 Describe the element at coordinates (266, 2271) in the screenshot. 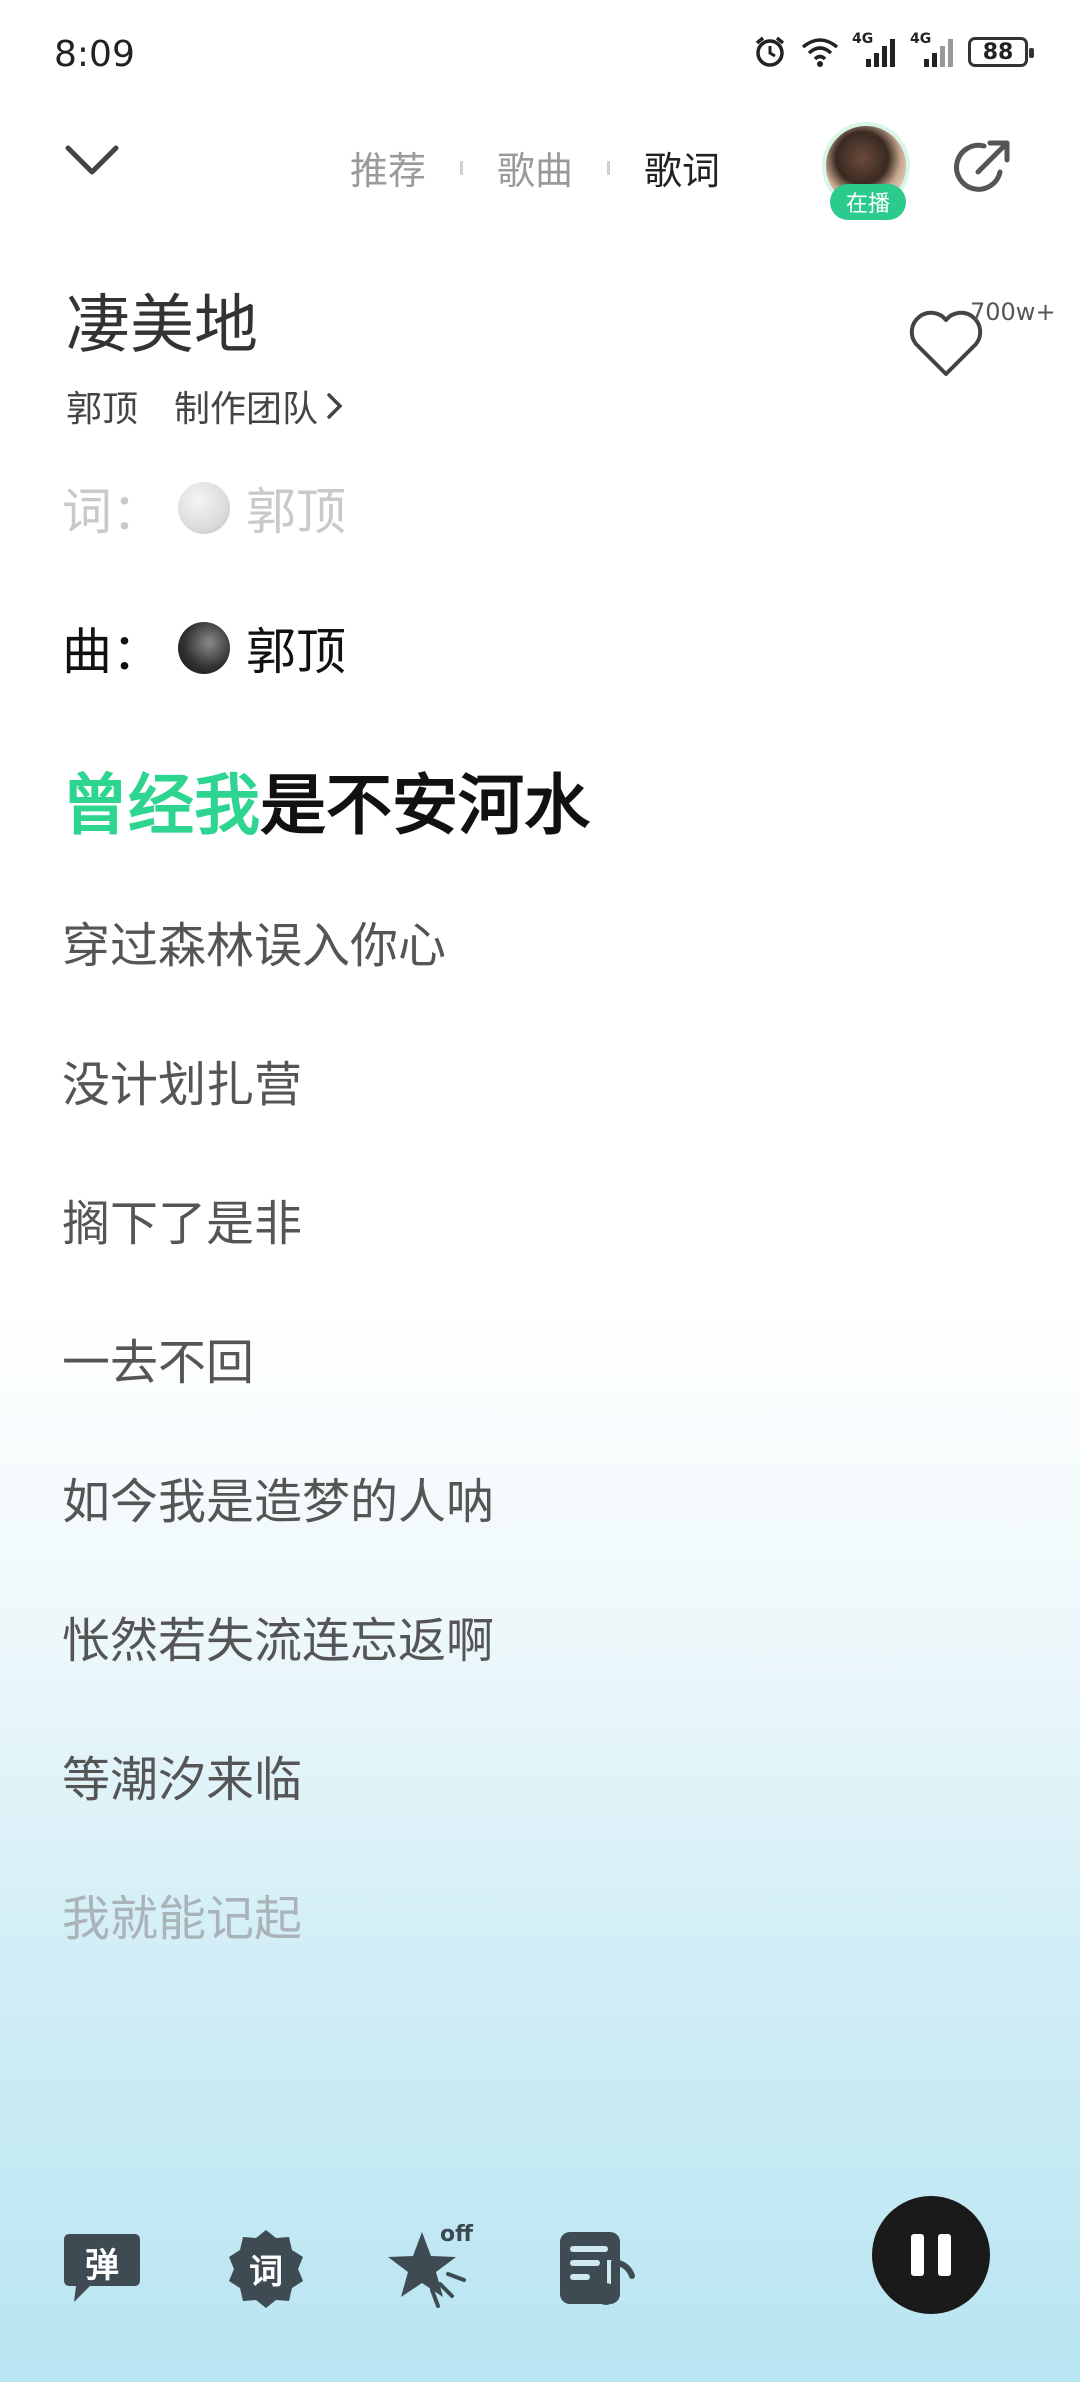

I see `lyrics-style-label: 词` at that location.